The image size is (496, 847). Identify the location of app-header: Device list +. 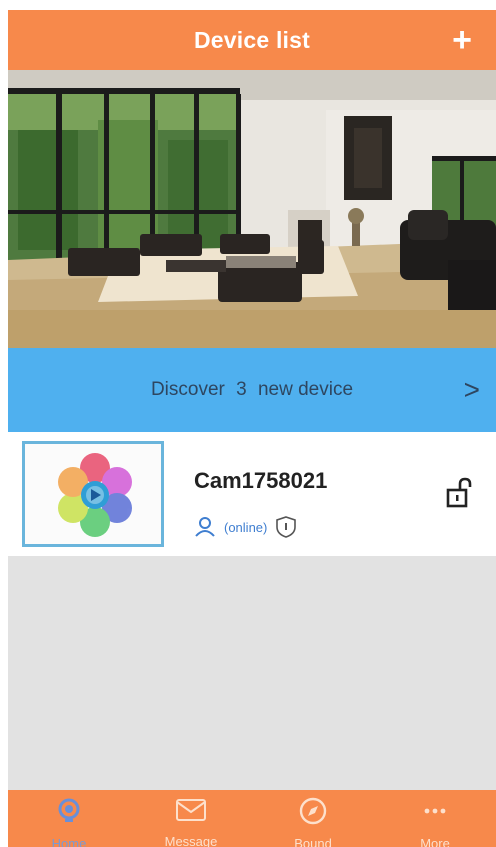
(252, 40).